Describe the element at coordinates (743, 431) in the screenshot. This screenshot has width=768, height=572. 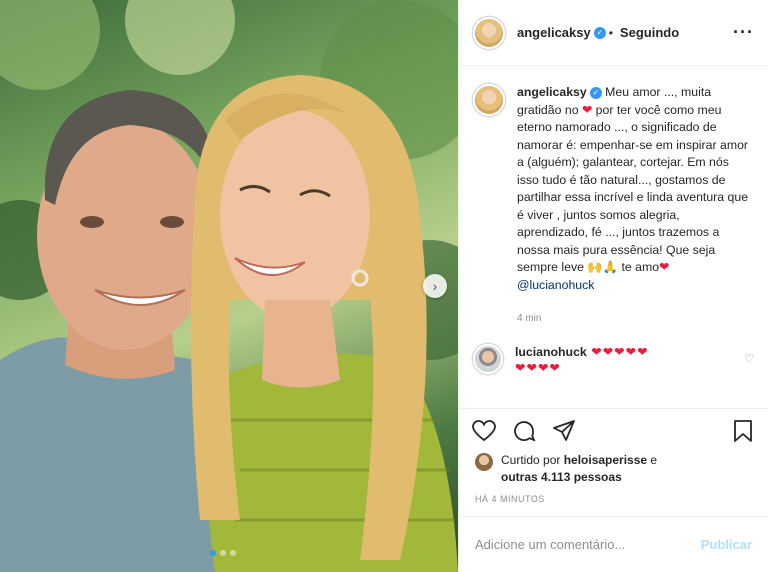
I see `bookmark-save-icon` at that location.